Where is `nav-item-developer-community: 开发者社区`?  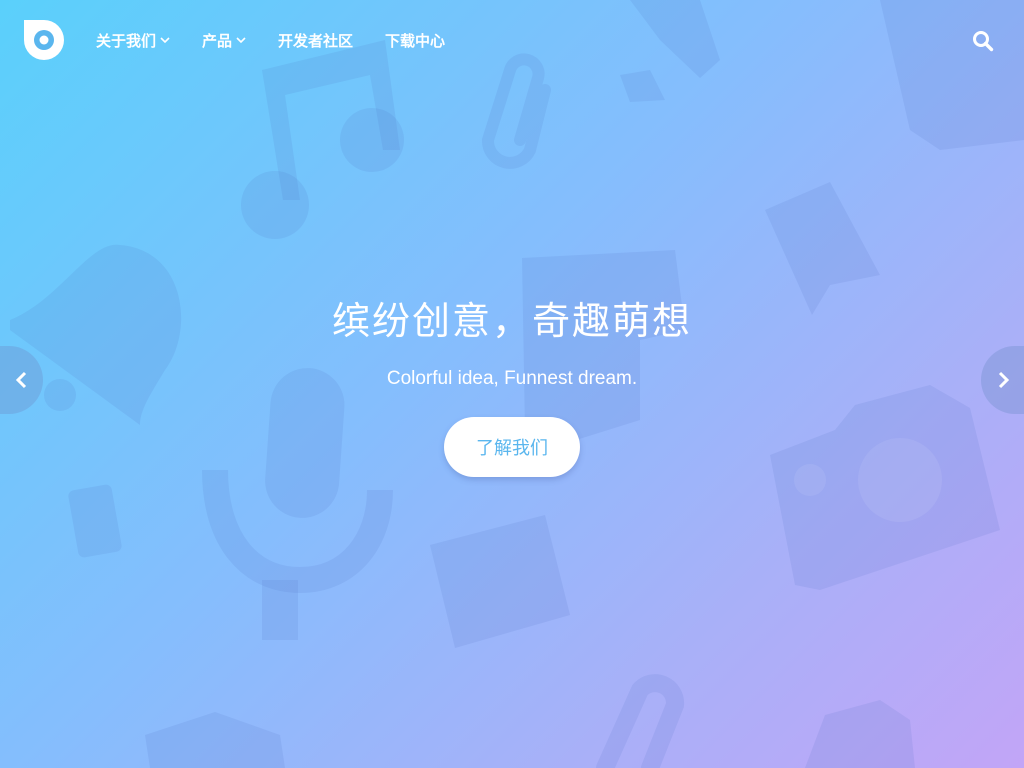
nav-item-developer-community: 开发者社区 is located at coordinates (315, 40).